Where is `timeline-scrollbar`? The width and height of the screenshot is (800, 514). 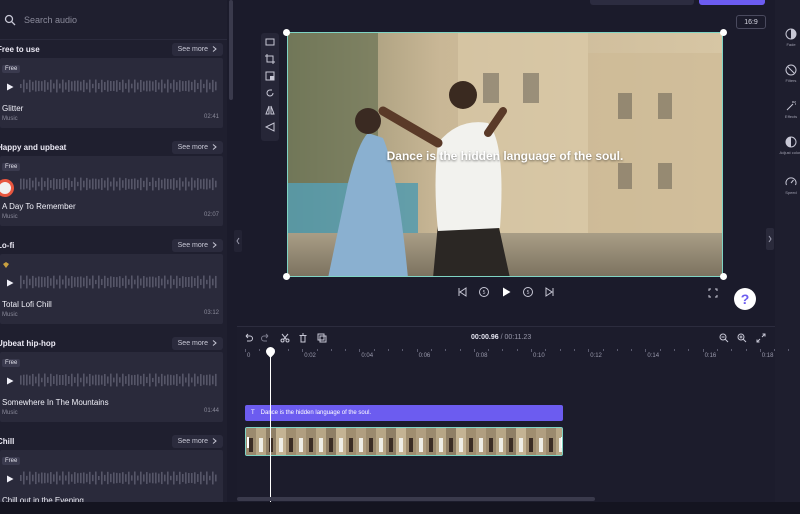
timeline-scrollbar is located at coordinates (416, 499).